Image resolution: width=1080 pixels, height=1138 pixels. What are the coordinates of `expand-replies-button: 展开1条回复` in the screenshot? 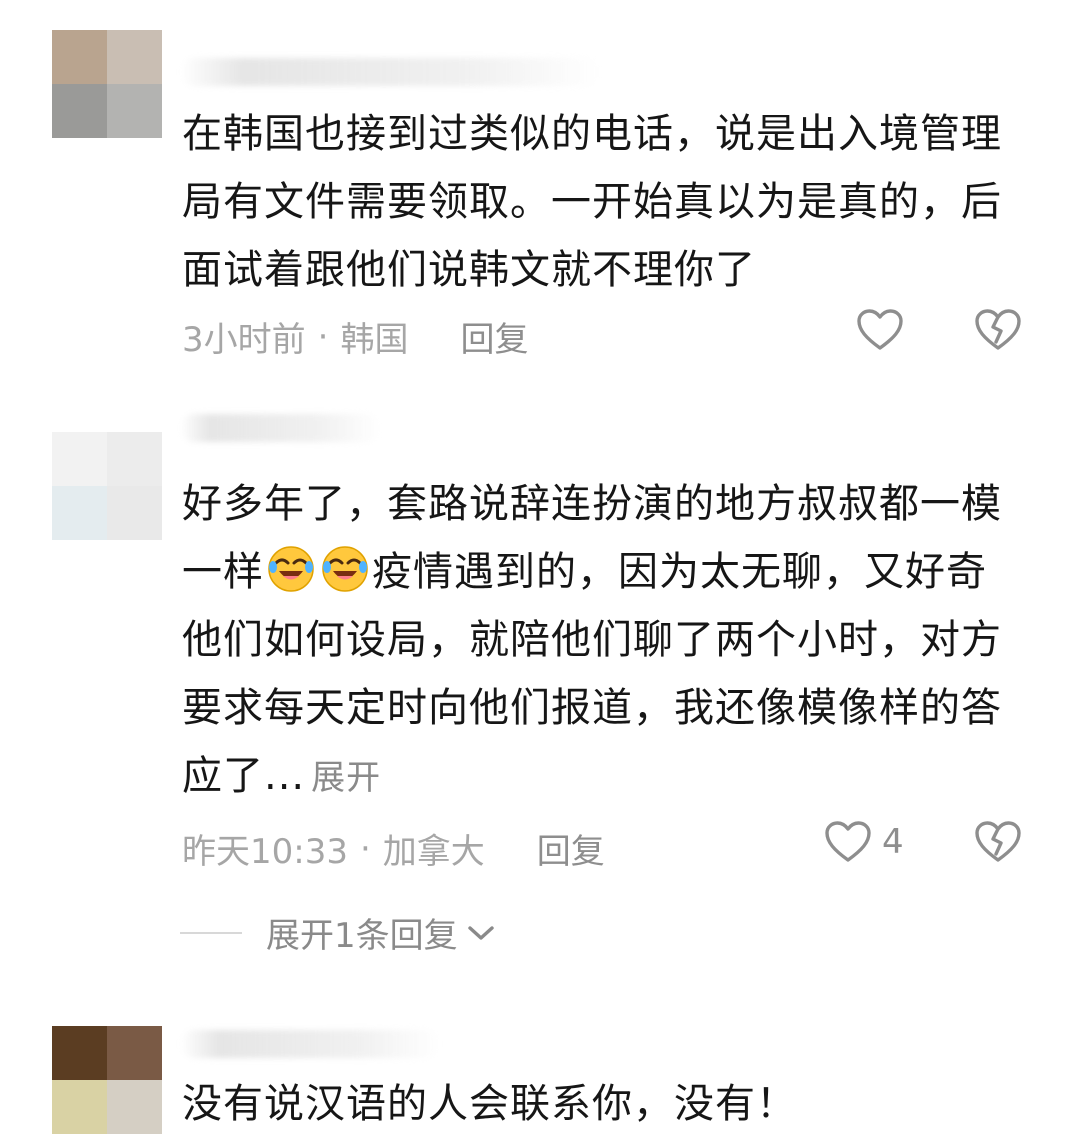 It's located at (338, 932).